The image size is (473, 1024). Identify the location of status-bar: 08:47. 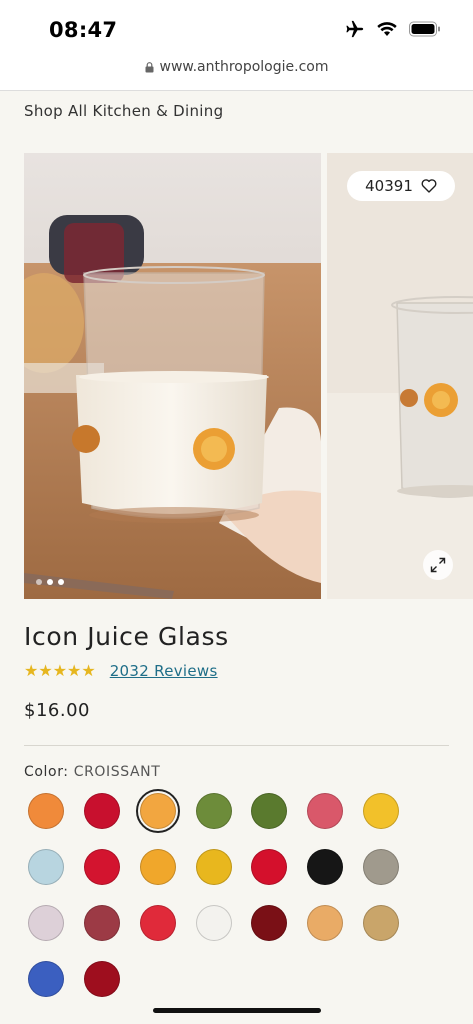
(236, 28).